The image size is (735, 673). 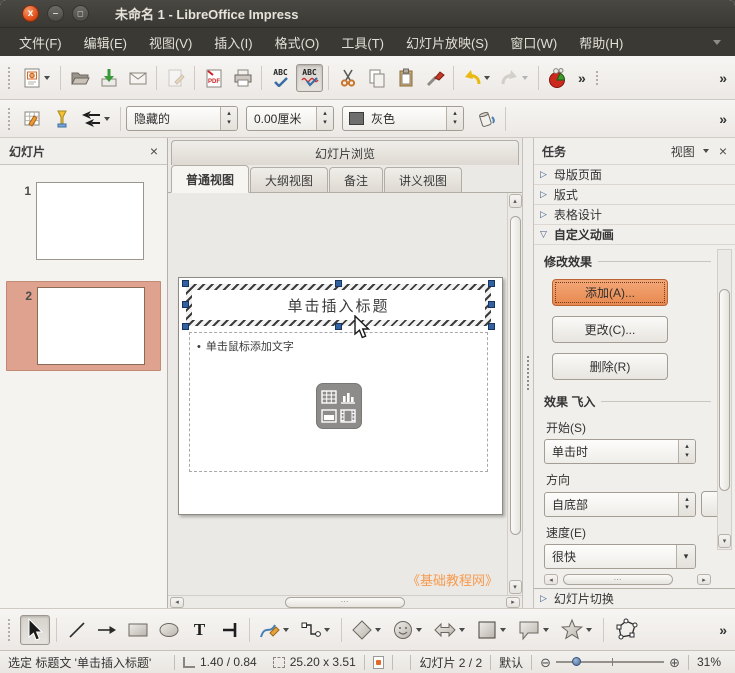 What do you see at coordinates (503, 629) in the screenshot?
I see `flowchart-dropdown-icon` at bounding box center [503, 629].